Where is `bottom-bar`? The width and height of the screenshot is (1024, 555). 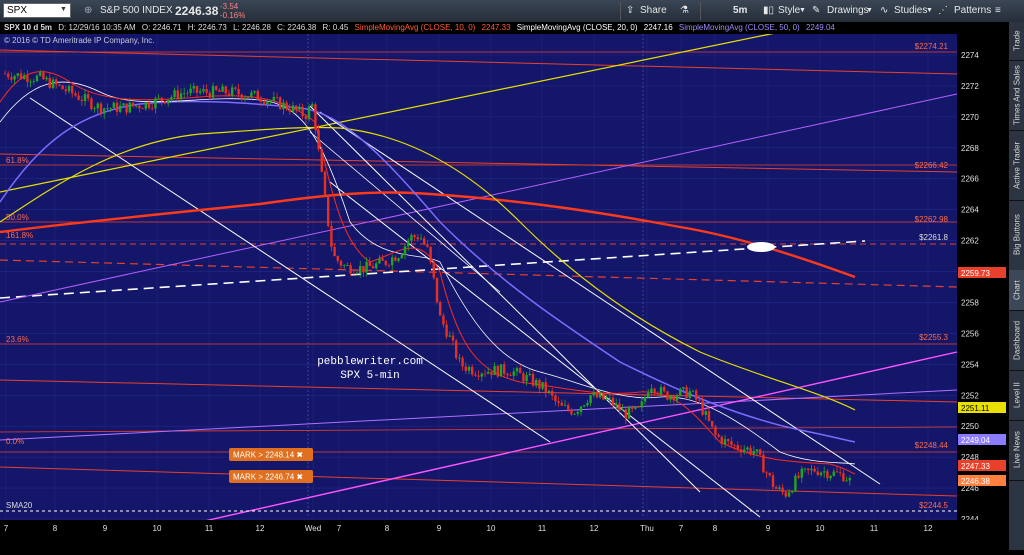
bottom-bar is located at coordinates (504, 544).